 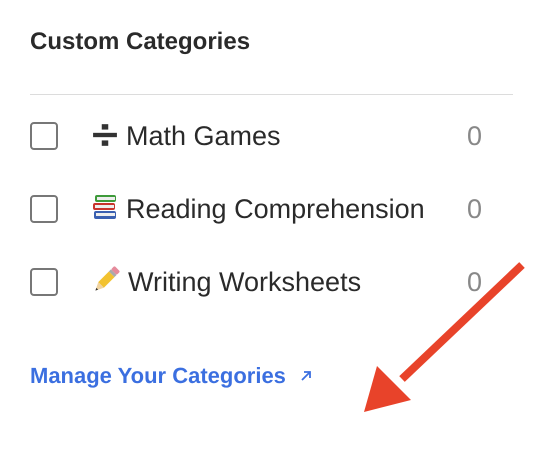 I want to click on divide-icon, so click(x=105, y=135).